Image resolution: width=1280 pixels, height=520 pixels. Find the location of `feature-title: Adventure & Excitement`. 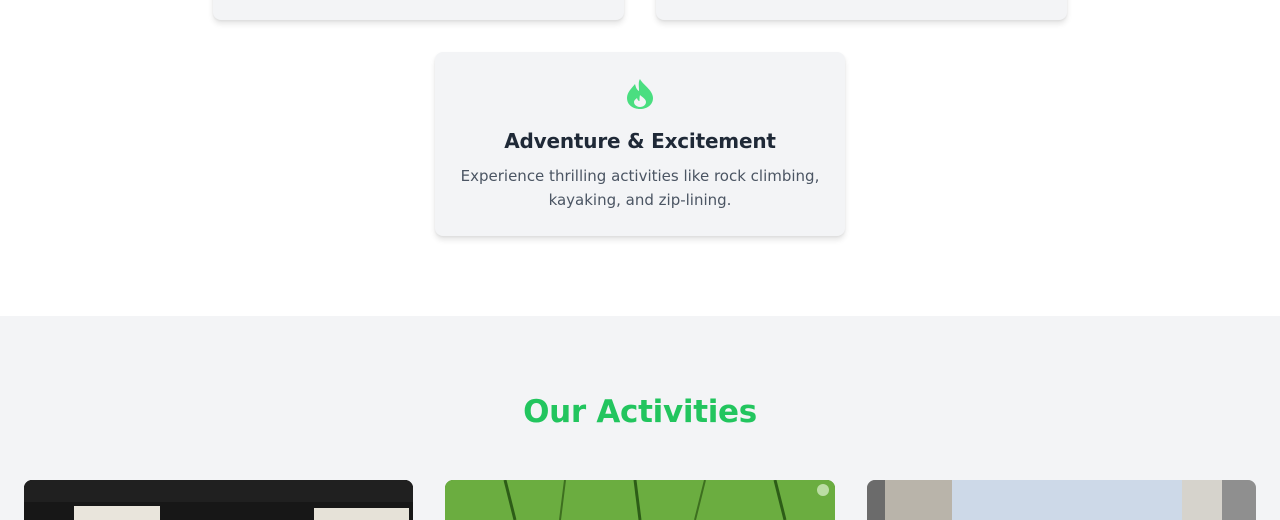

feature-title: Adventure & Excitement is located at coordinates (640, 141).